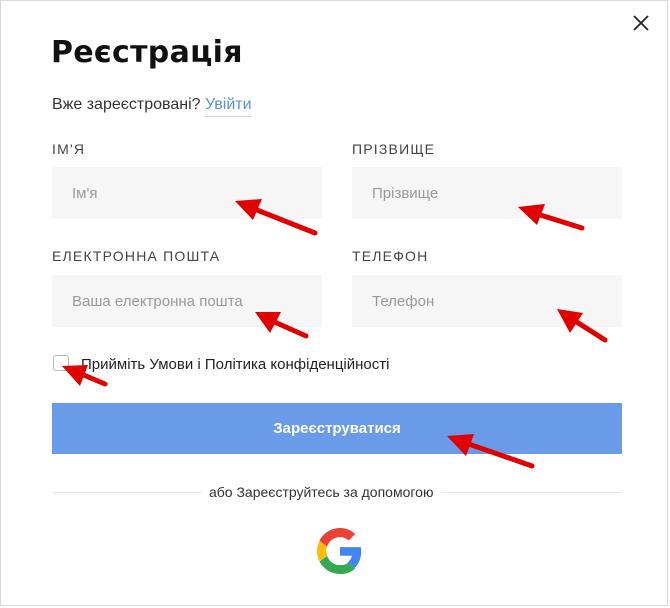 The height and width of the screenshot is (608, 670). Describe the element at coordinates (228, 106) in the screenshot. I see `login-link: Увійти` at that location.